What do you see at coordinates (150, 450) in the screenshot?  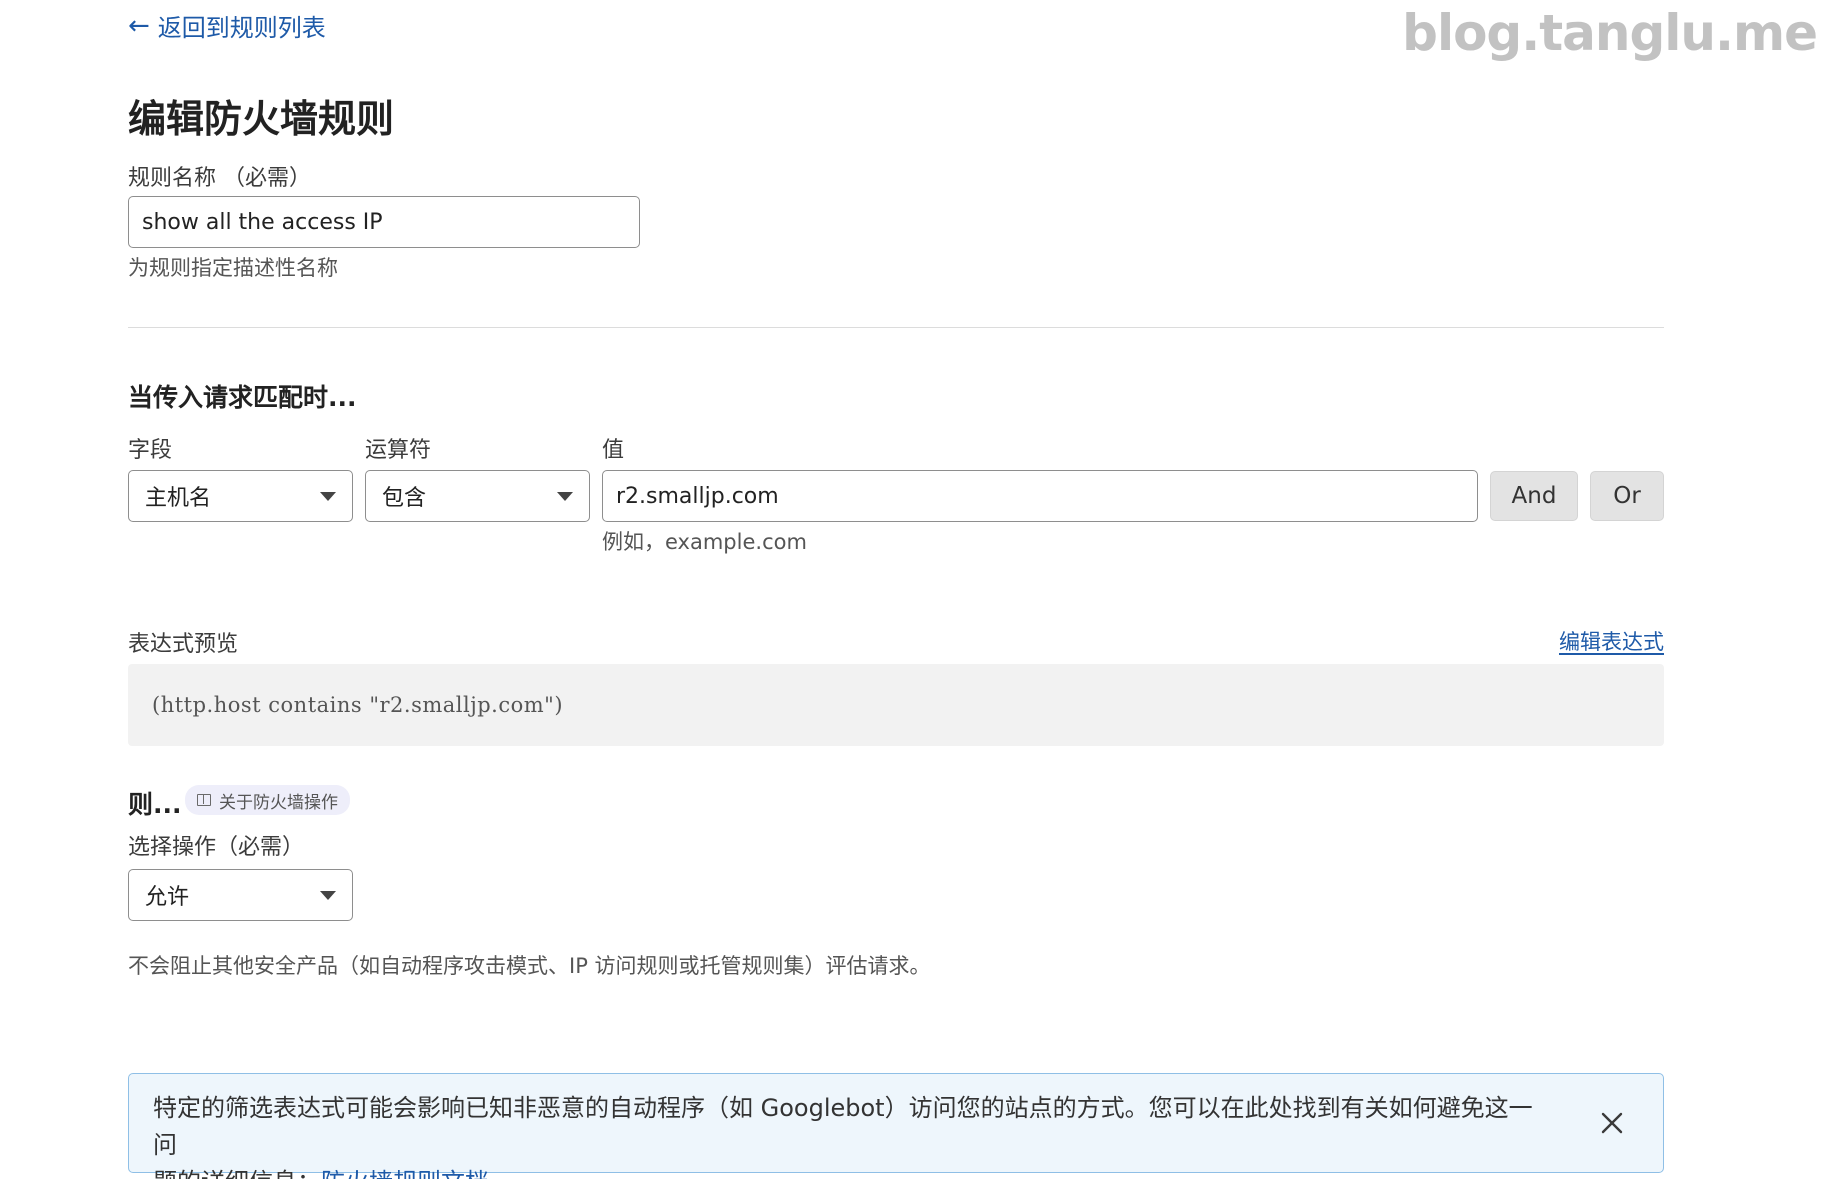 I see `field-label: 字段` at bounding box center [150, 450].